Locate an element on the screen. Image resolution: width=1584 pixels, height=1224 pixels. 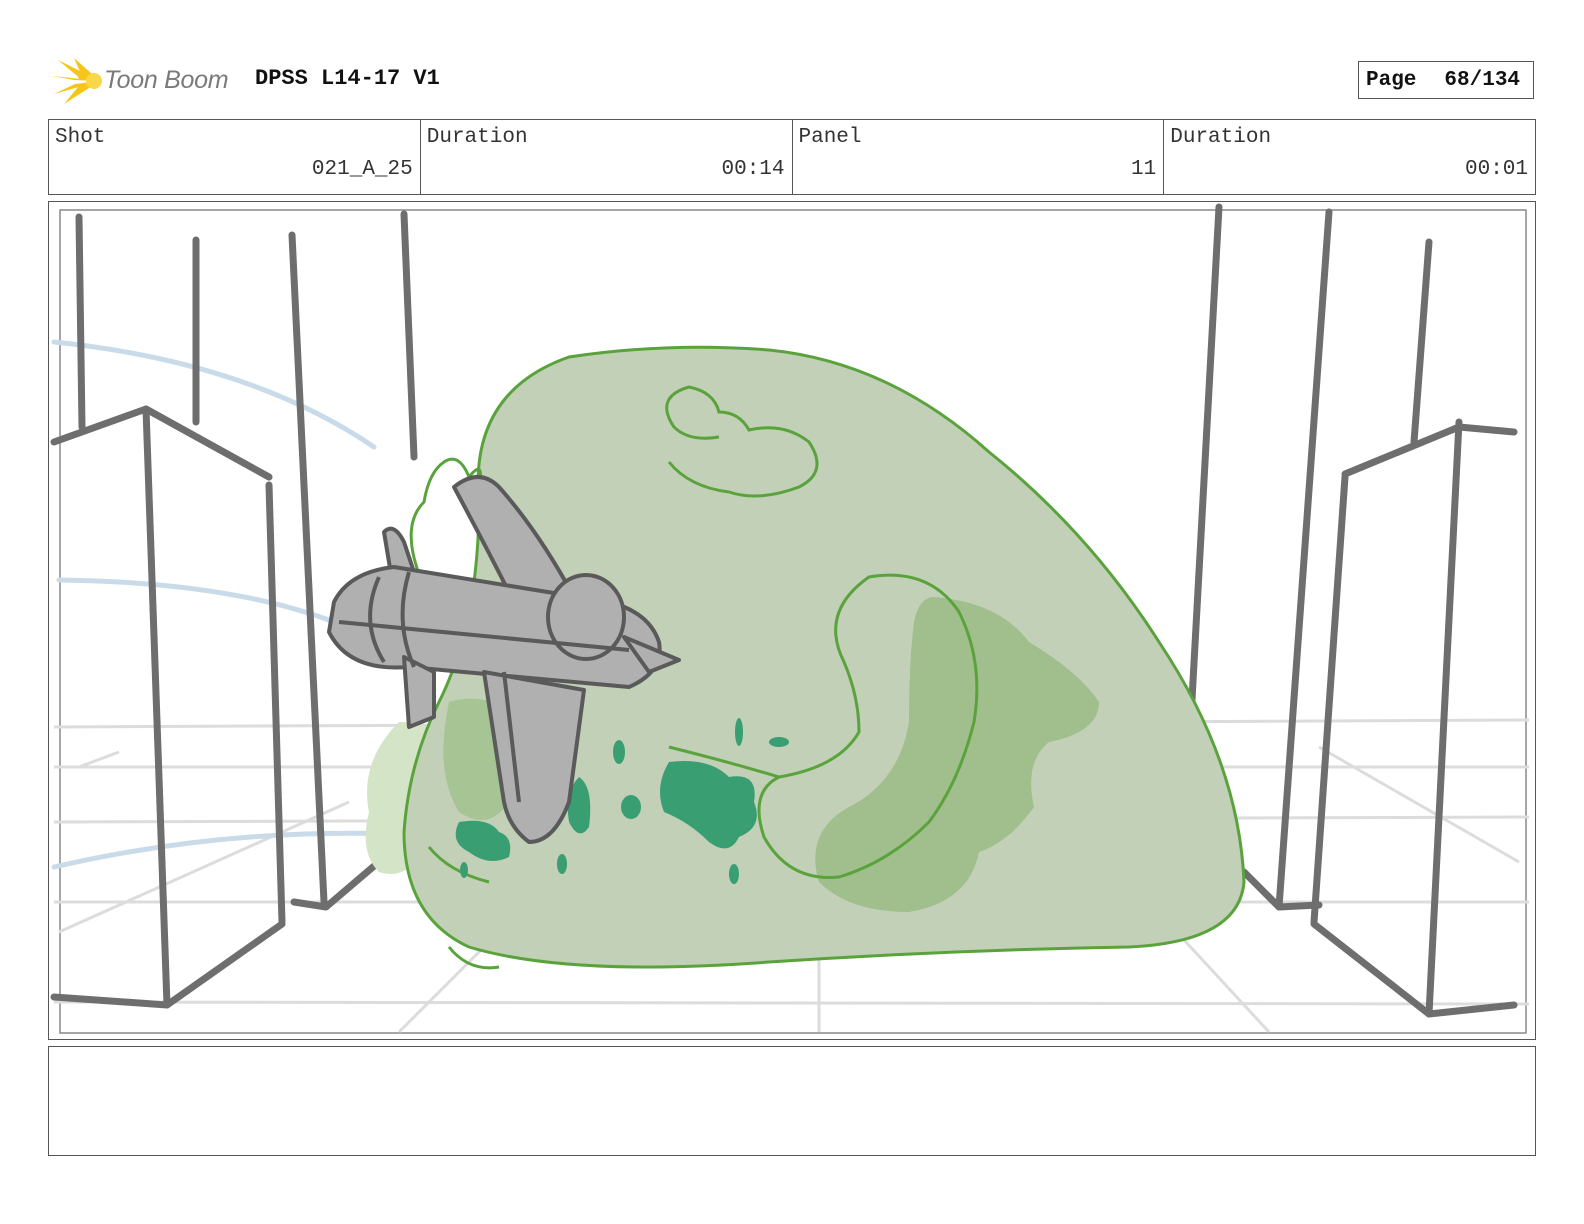
logo-star-icon is located at coordinates (77, 81).